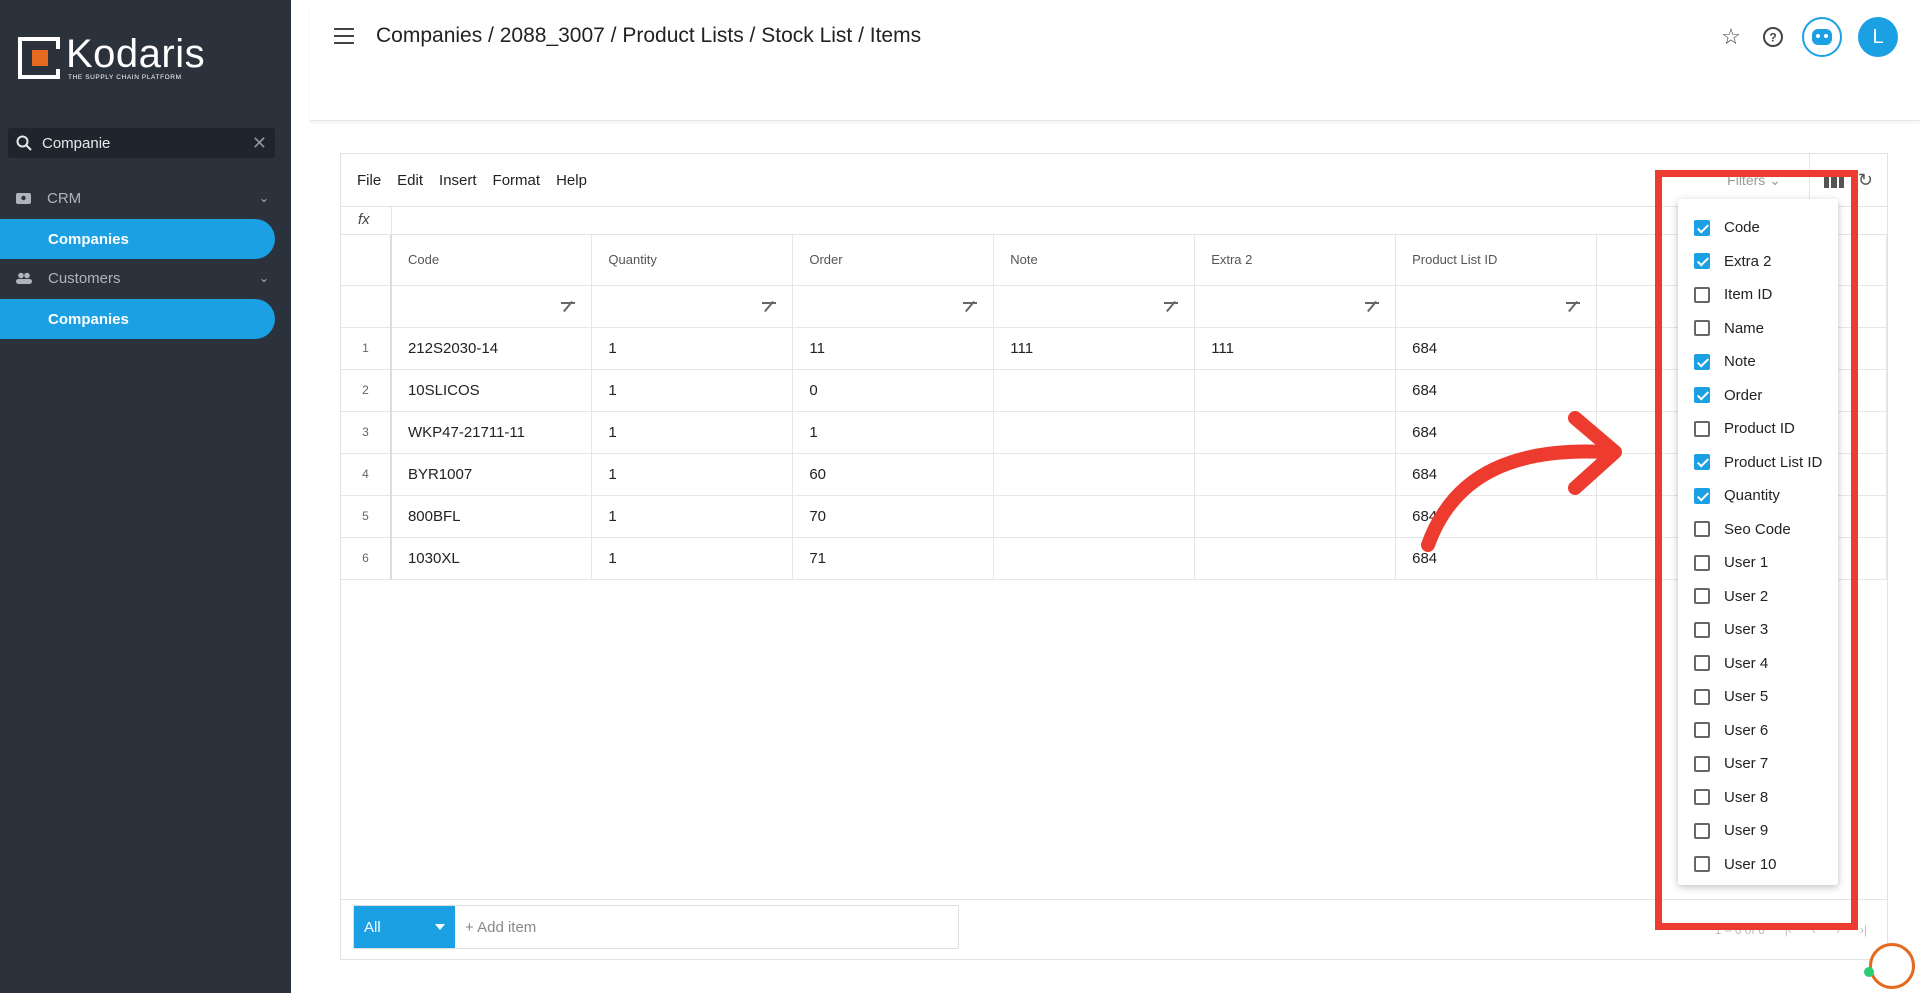 The width and height of the screenshot is (1920, 993). Describe the element at coordinates (458, 180) in the screenshot. I see `menu-insert: Insert` at that location.